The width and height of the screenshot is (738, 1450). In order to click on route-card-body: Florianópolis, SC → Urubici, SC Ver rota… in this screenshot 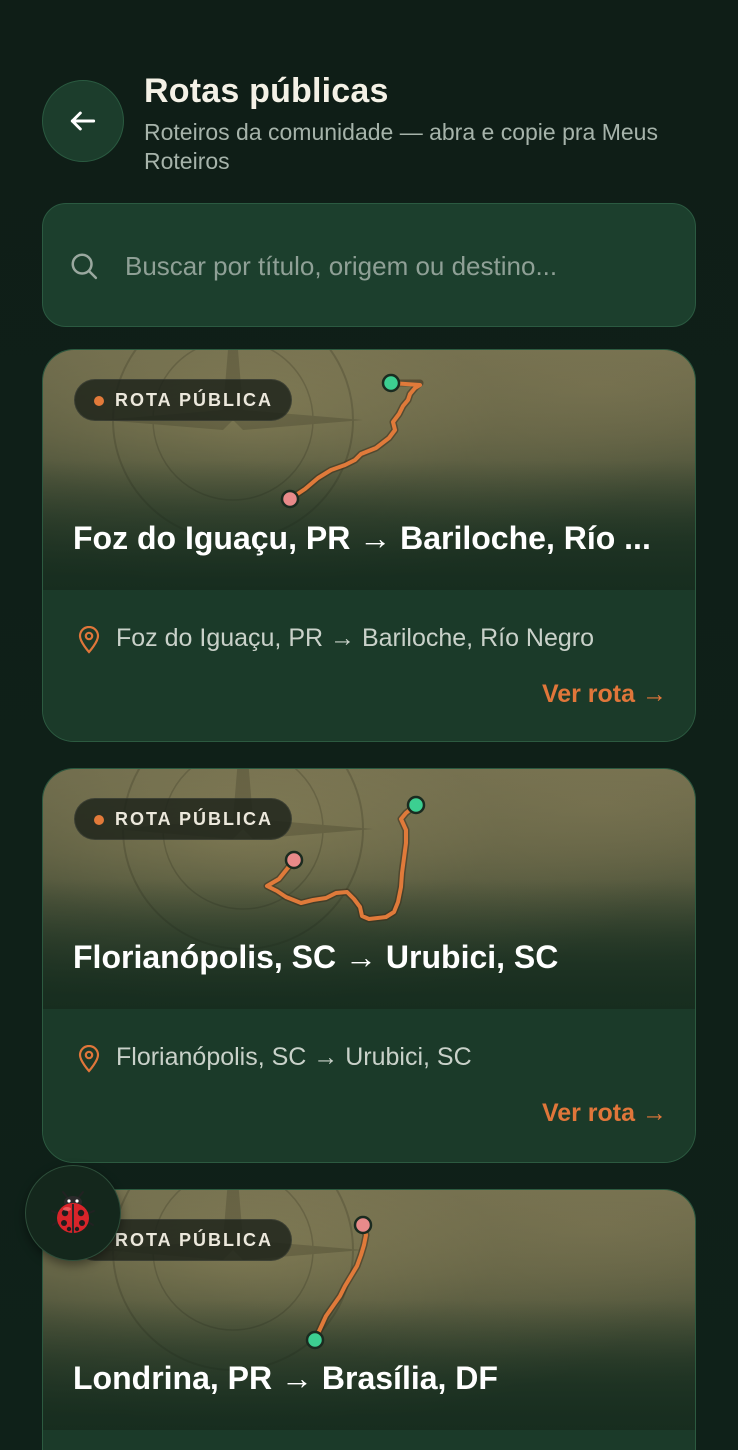, I will do `click(369, 1085)`.